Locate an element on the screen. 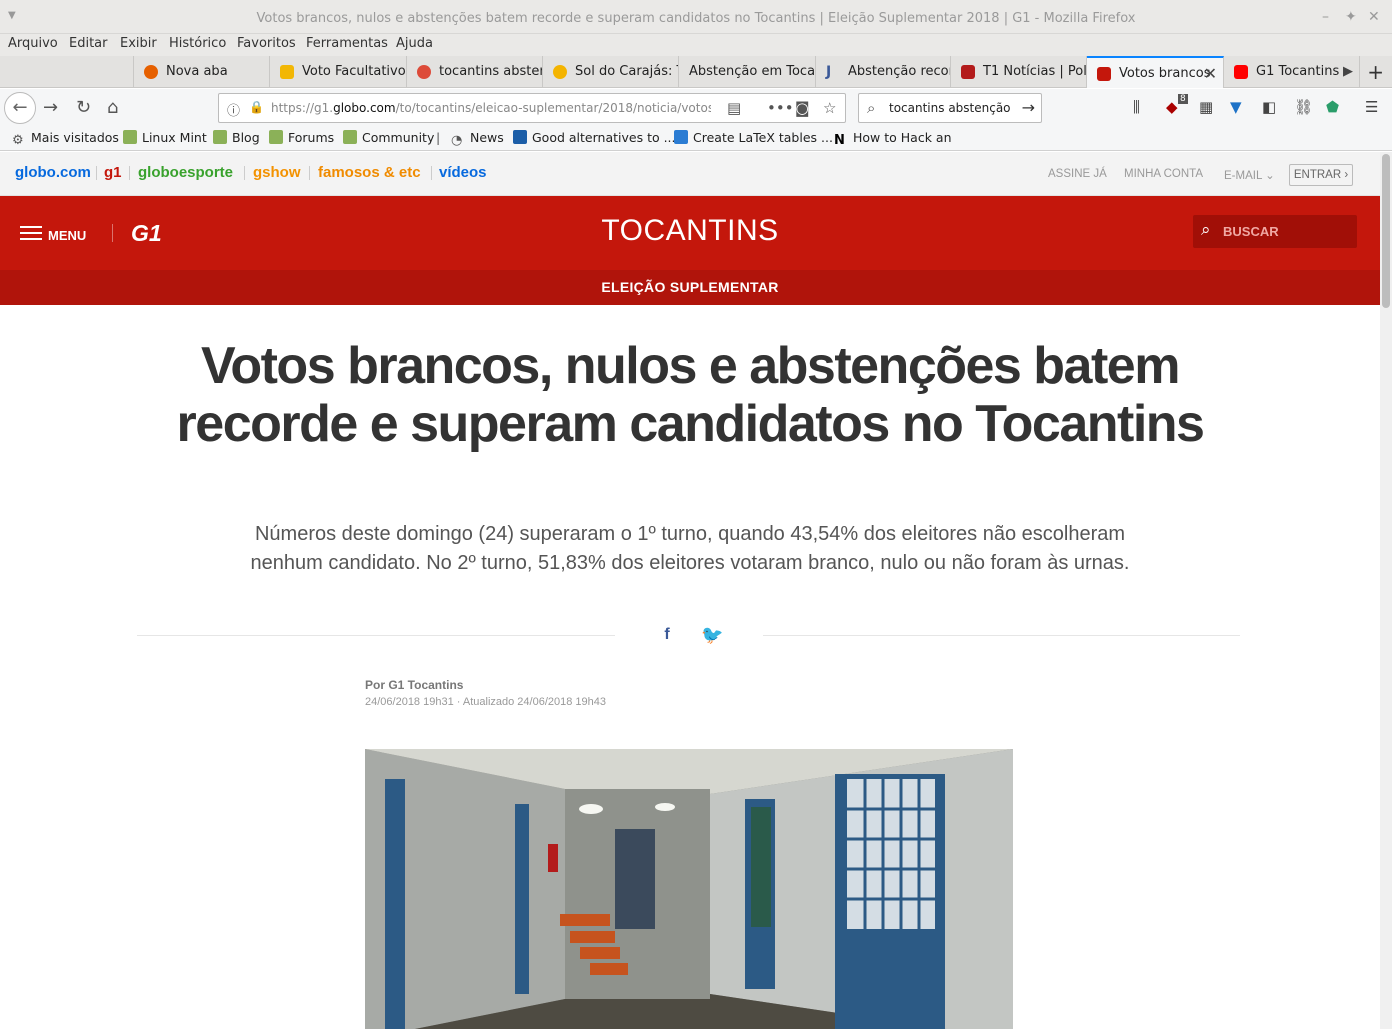 This screenshot has width=1392, height=1029. tab-label: Sol do Carajás: T is located at coordinates (627, 71).